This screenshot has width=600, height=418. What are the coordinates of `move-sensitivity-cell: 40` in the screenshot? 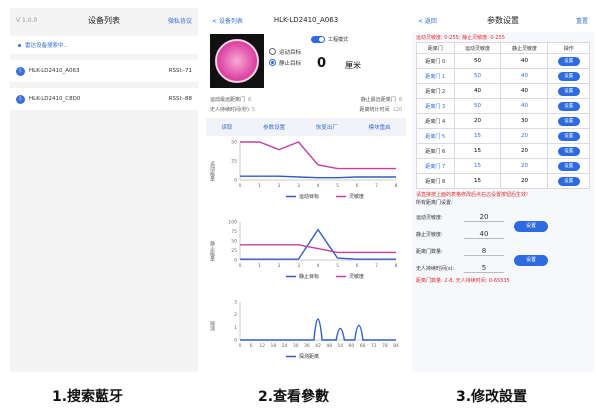 It's located at (477, 91).